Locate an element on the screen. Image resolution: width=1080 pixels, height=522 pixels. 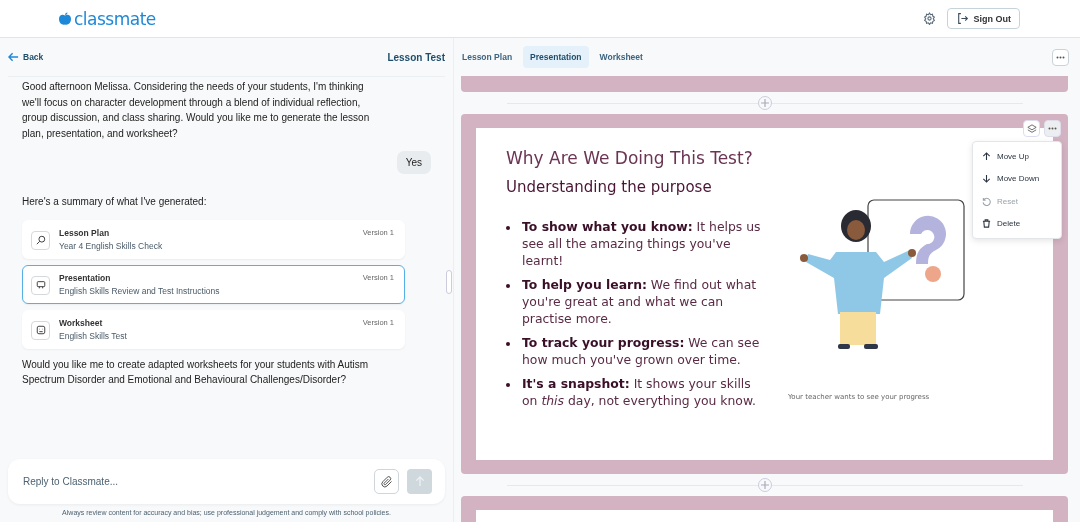
arrow-down-icon is located at coordinates (986, 179).